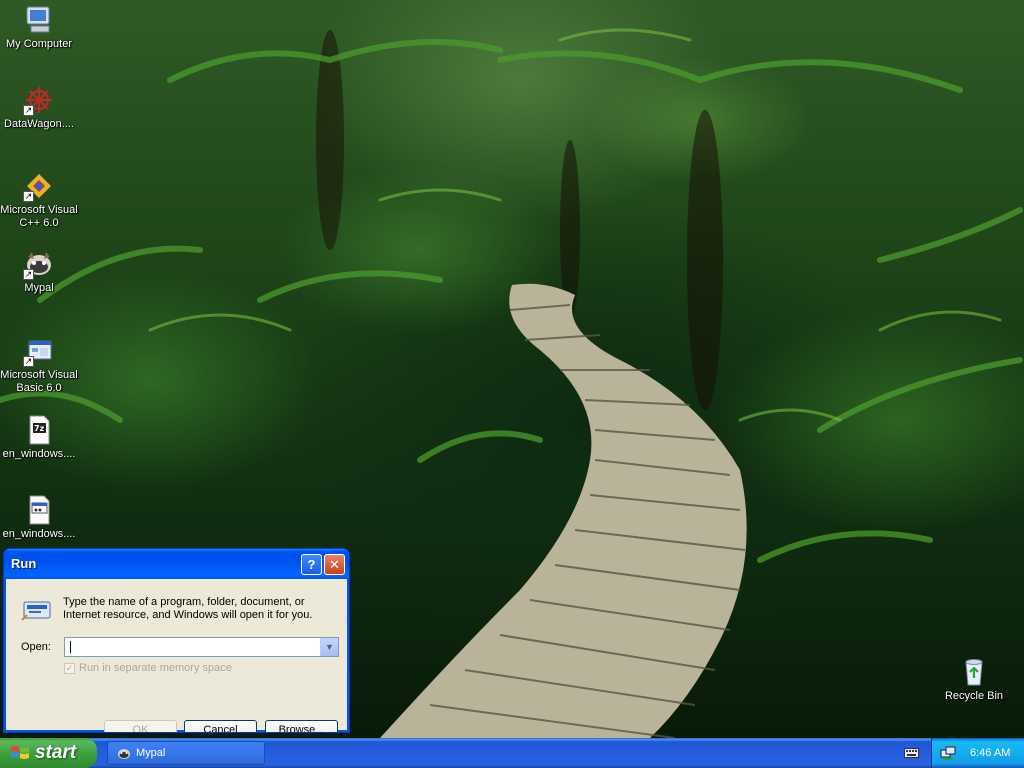  I want to click on svg-text: 7z, so click(39, 428).